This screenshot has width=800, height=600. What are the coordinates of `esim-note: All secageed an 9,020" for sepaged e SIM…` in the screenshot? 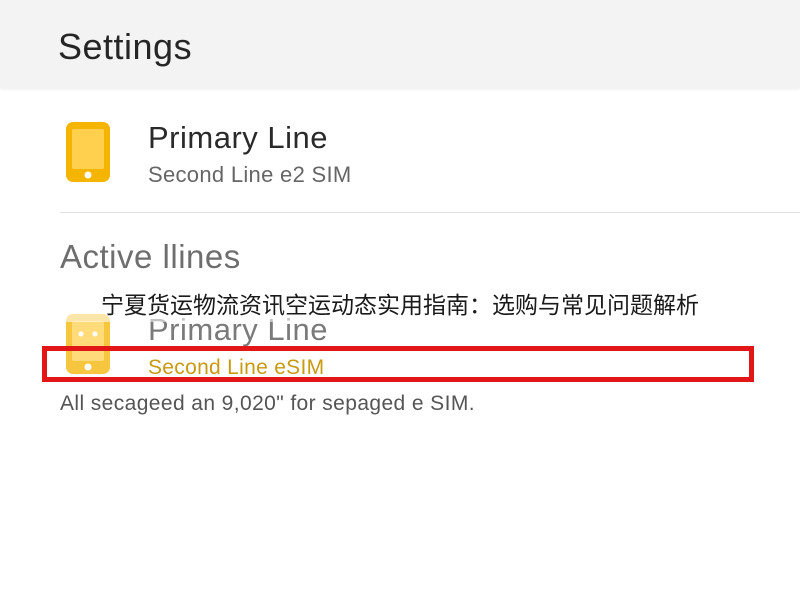 It's located at (267, 403).